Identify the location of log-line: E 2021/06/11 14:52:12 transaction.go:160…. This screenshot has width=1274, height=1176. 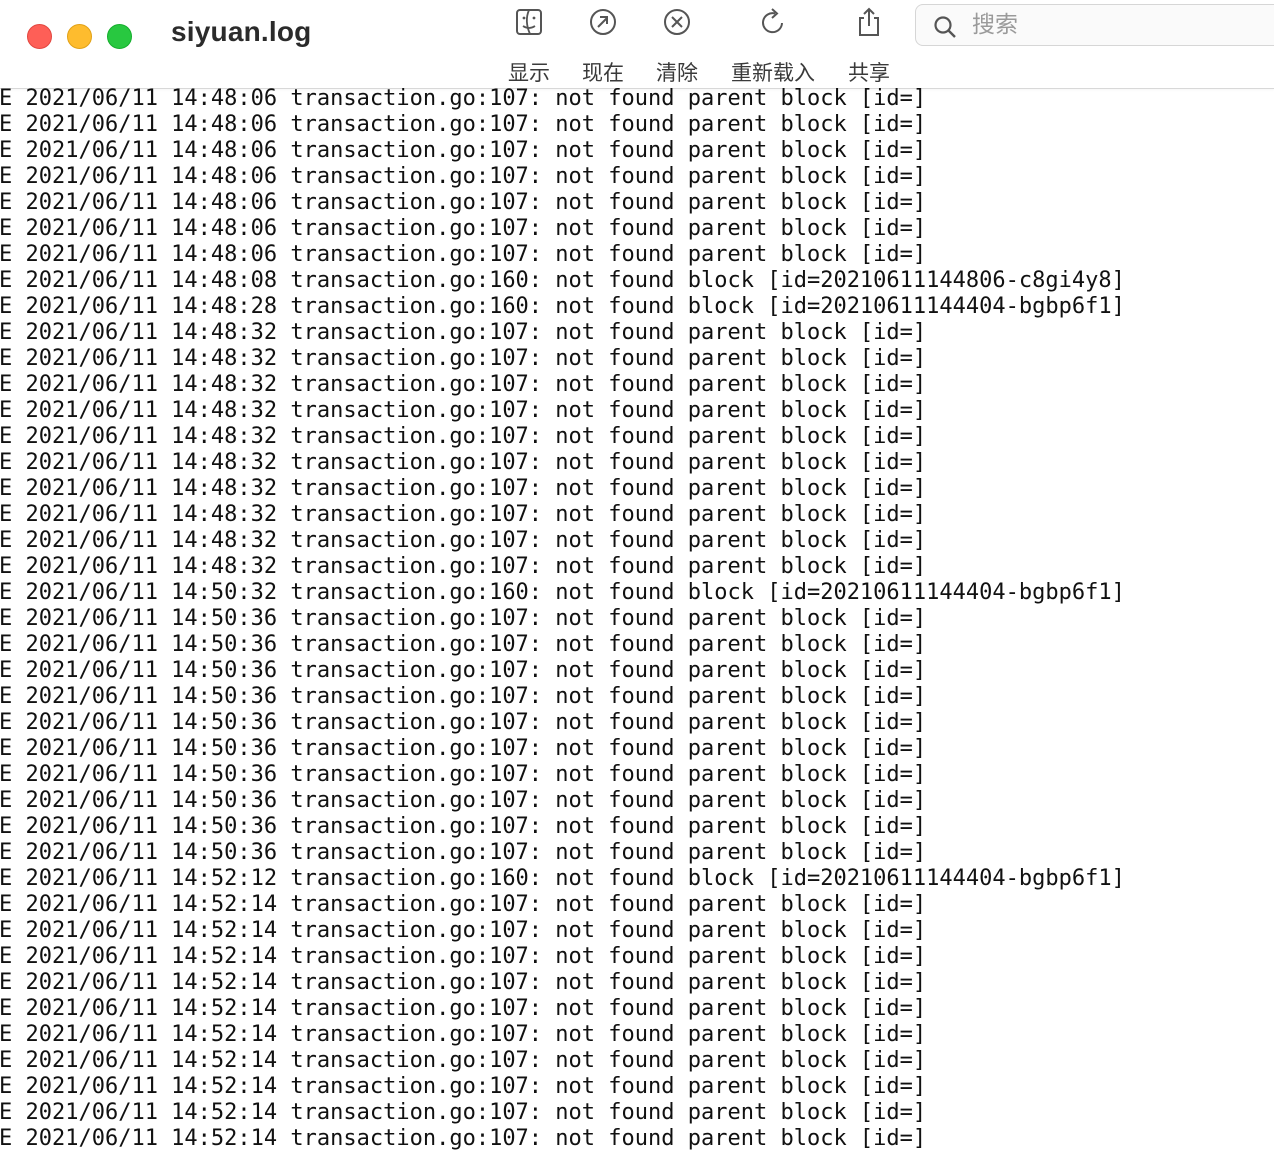
(562, 878).